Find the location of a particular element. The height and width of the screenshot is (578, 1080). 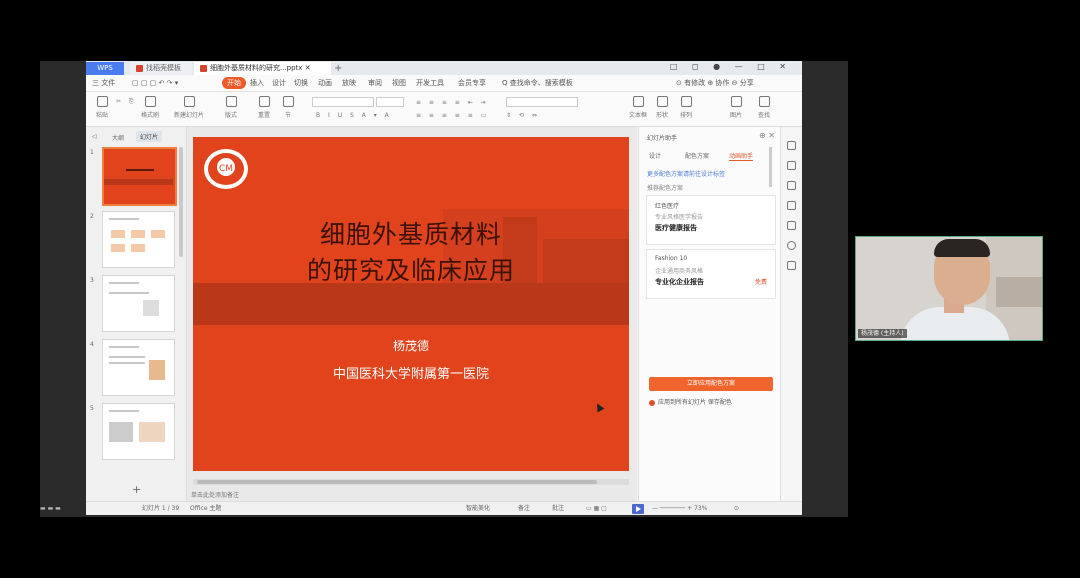

reset-button: 重置 is located at coordinates (264, 107).